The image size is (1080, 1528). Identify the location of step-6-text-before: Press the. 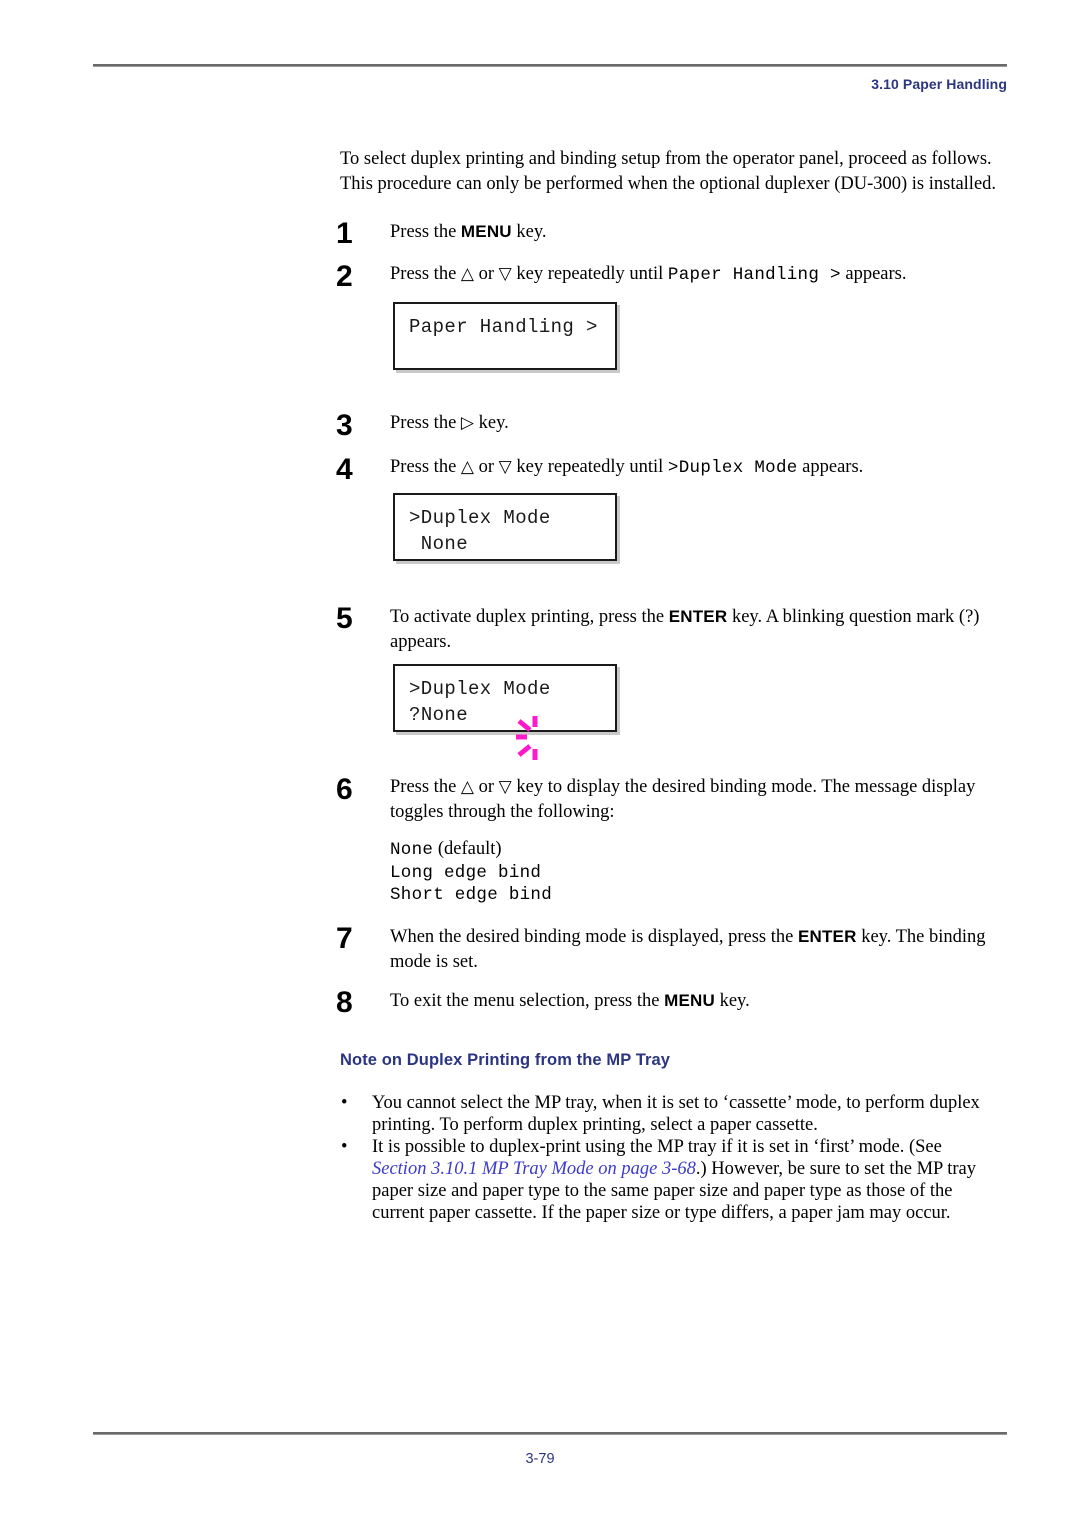
(425, 787).